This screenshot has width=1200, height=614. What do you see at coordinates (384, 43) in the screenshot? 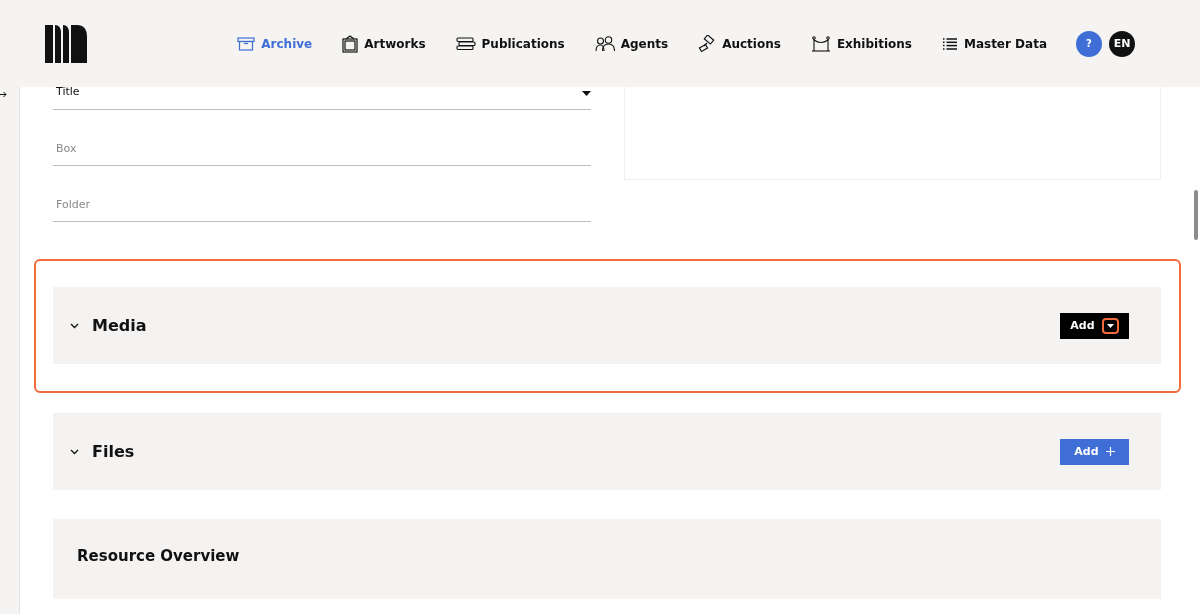
I see `nav-link: Artworks` at bounding box center [384, 43].